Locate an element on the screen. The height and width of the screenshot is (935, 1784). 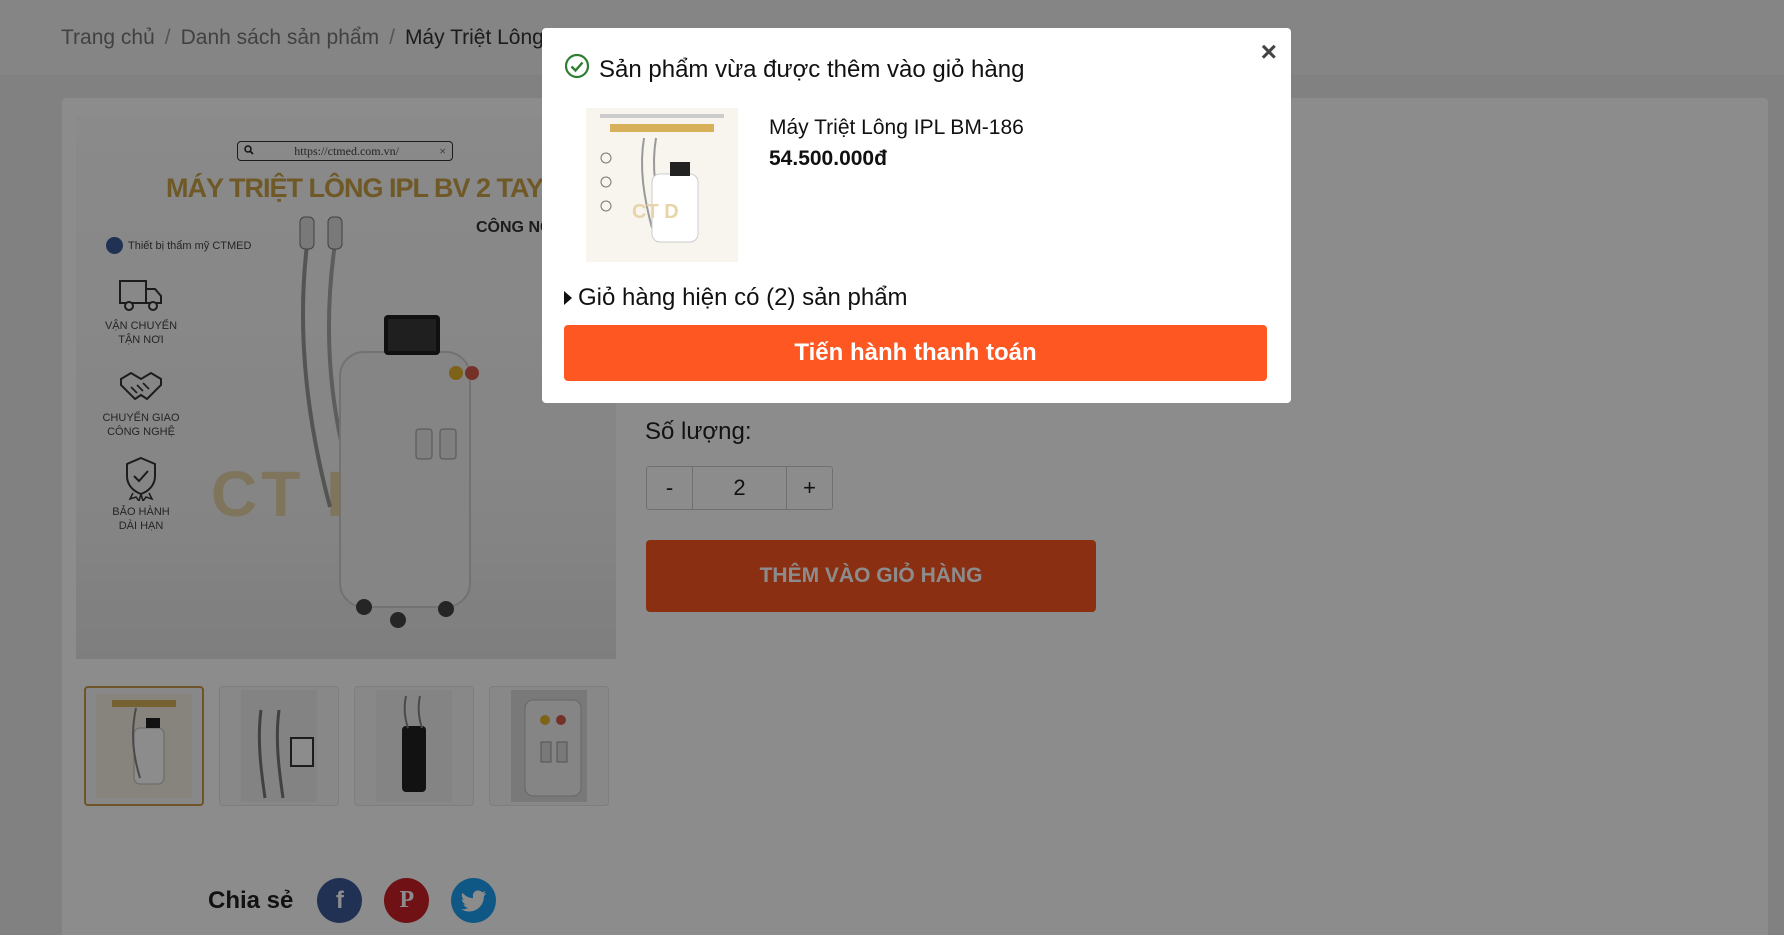
svg-text: CT D is located at coordinates (655, 212).